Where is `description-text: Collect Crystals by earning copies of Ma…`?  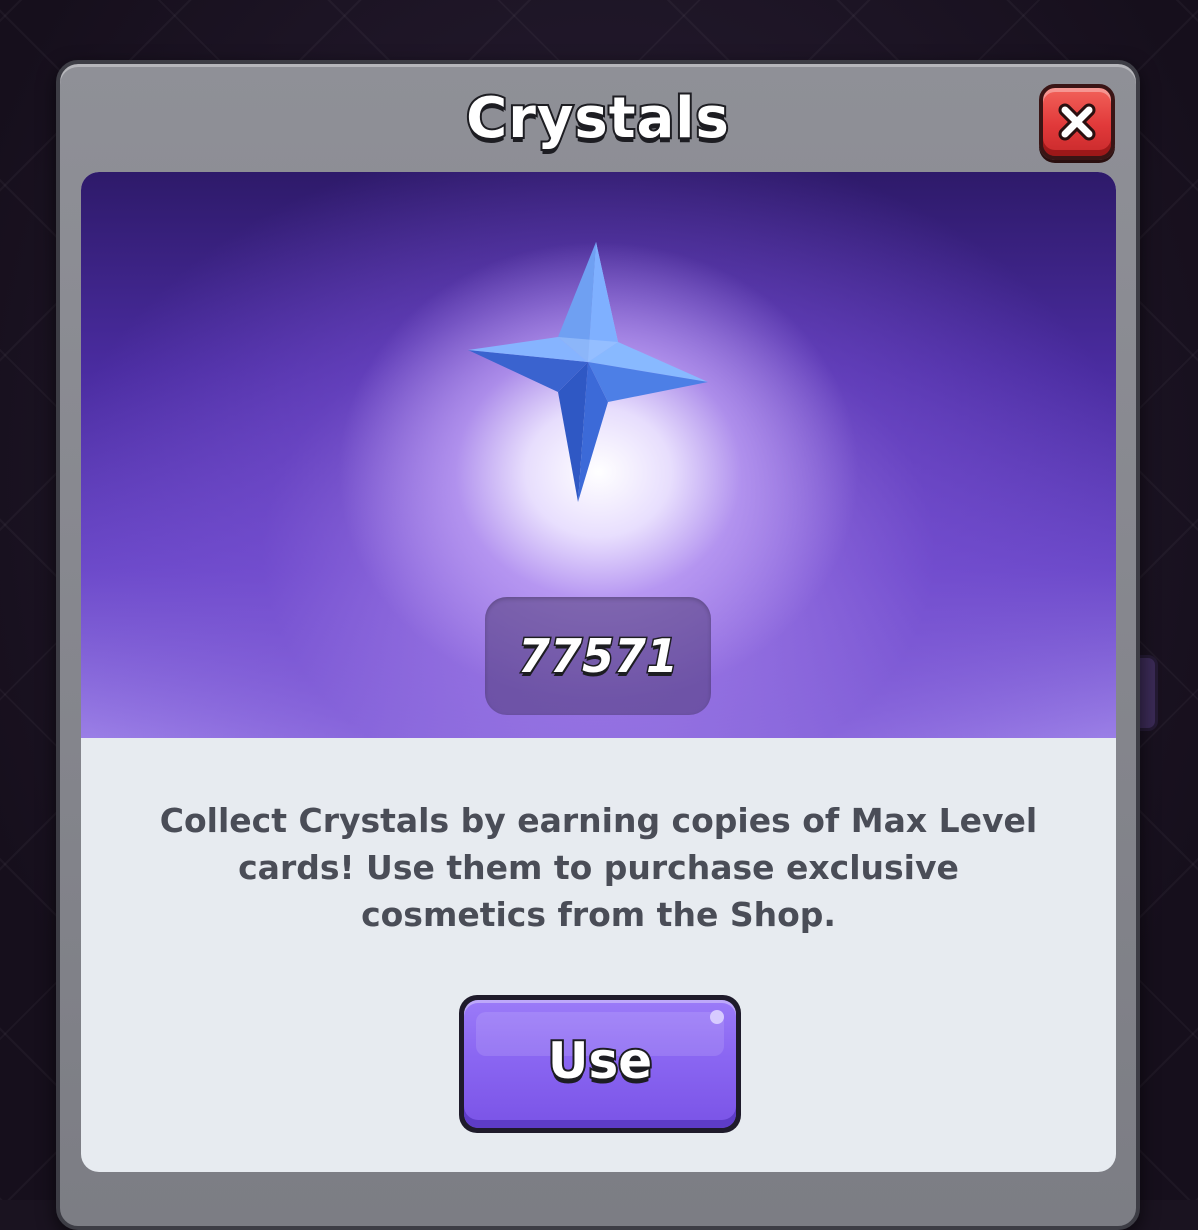 description-text: Collect Crystals by earning copies of Ma… is located at coordinates (598, 867).